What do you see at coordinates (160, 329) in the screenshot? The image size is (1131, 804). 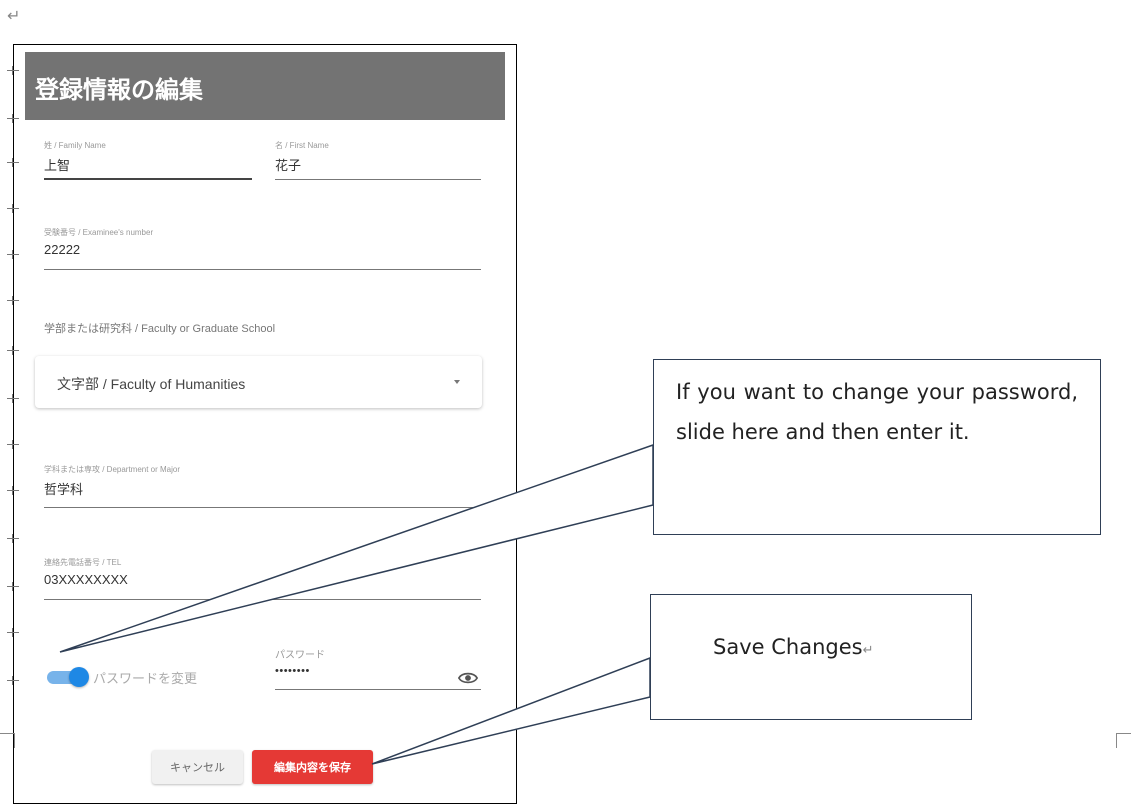 I see `faculty-label: 学部または研究科 / Faculty or Graduate School` at bounding box center [160, 329].